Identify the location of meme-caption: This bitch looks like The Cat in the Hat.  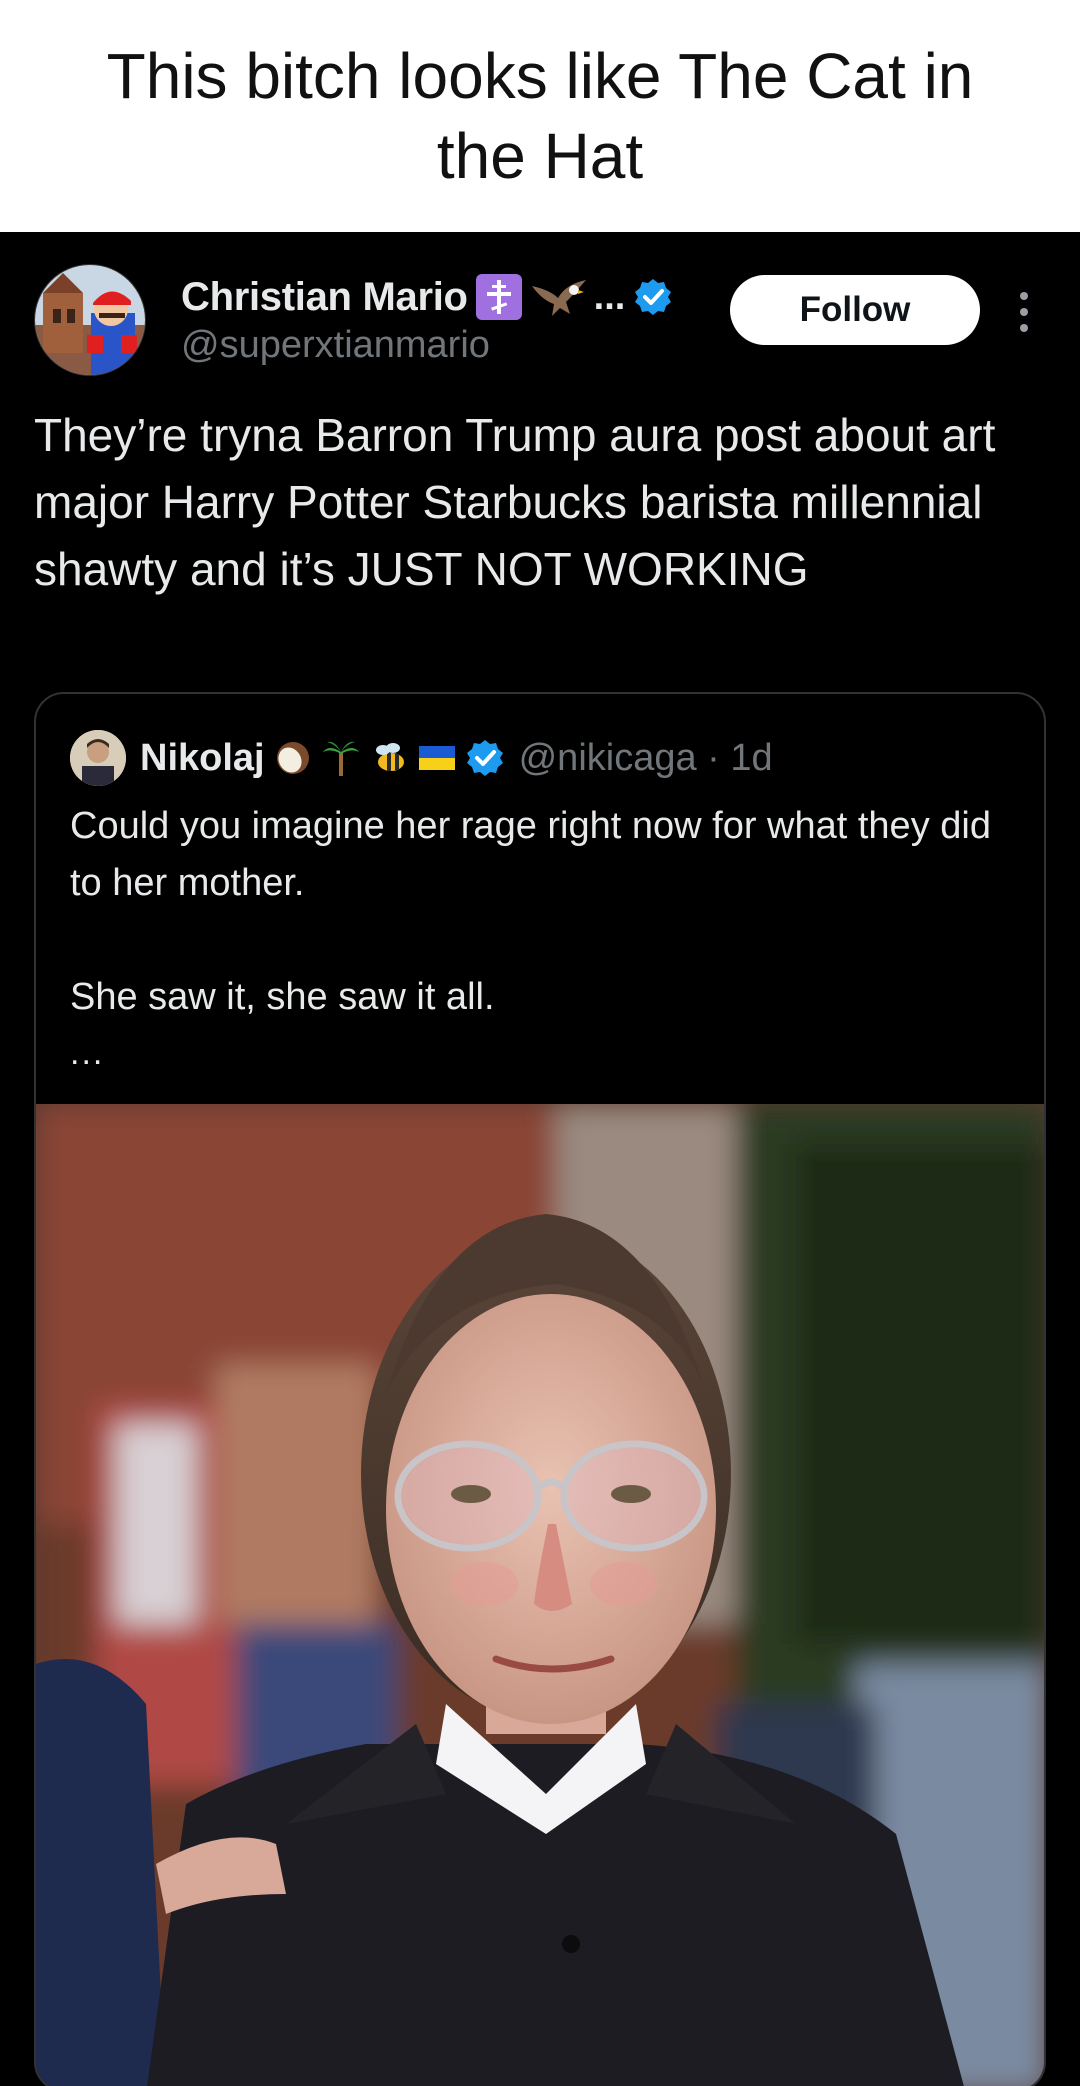
(540, 116).